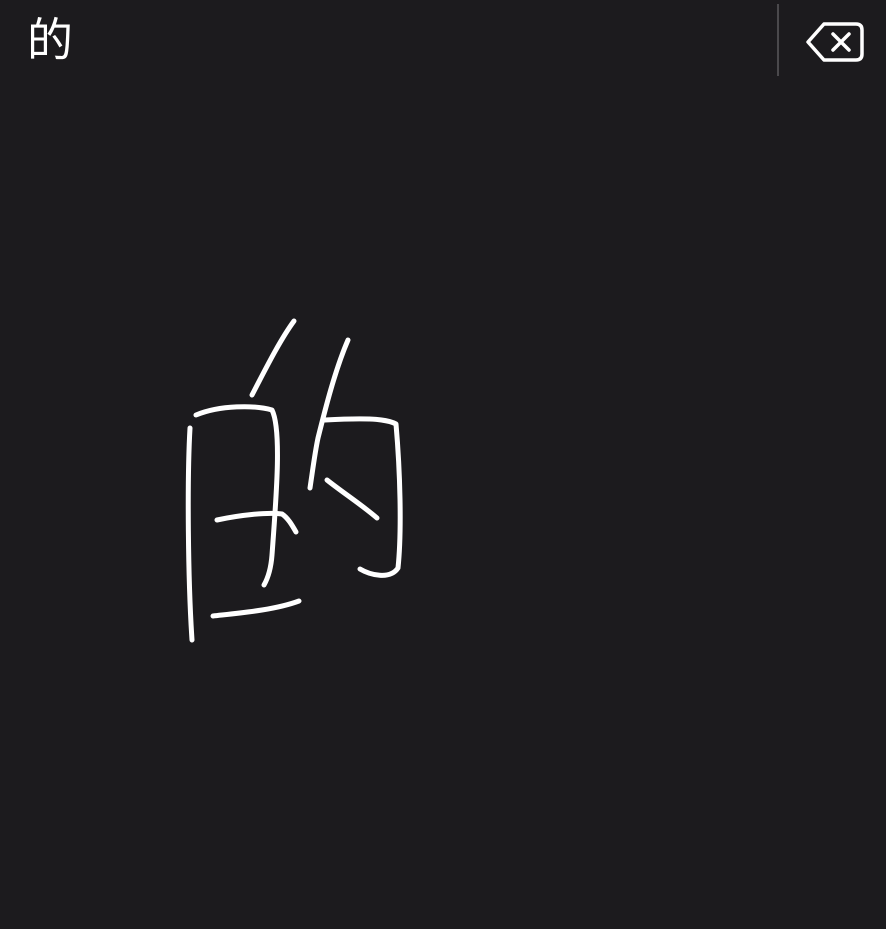  I want to click on candidate-bar: 的, so click(443, 41).